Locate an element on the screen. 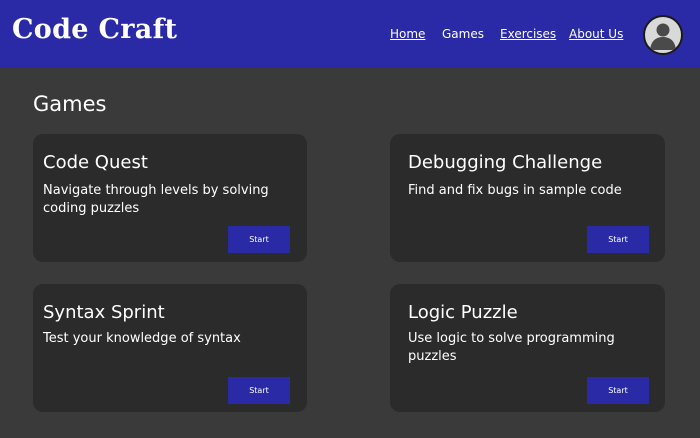 The image size is (700, 438). game-card-title: Syntax Sprint is located at coordinates (104, 312).